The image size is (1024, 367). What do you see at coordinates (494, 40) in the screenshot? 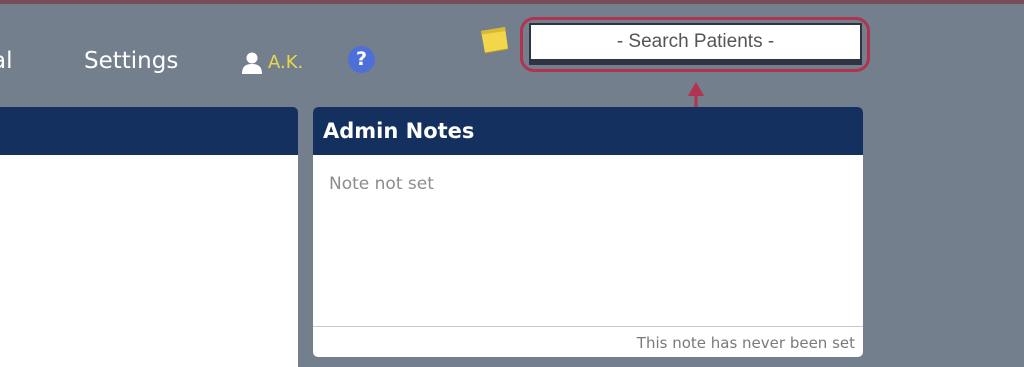
I see `sticky-note-icon` at bounding box center [494, 40].